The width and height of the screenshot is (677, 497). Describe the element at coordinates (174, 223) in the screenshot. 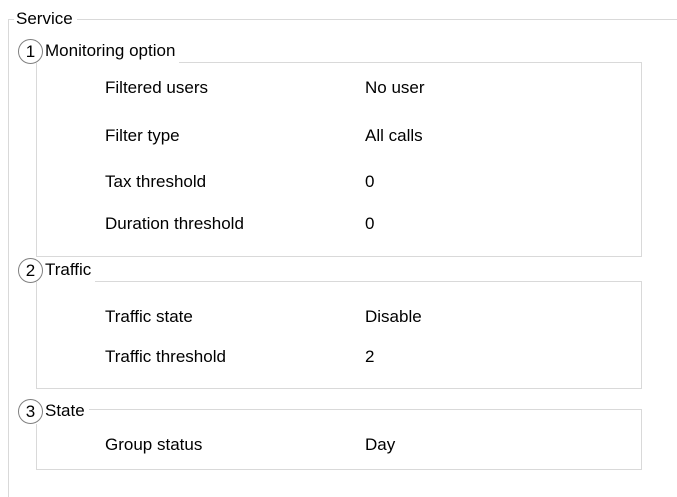

I see `duration-threshold-label: Duration threshold` at that location.